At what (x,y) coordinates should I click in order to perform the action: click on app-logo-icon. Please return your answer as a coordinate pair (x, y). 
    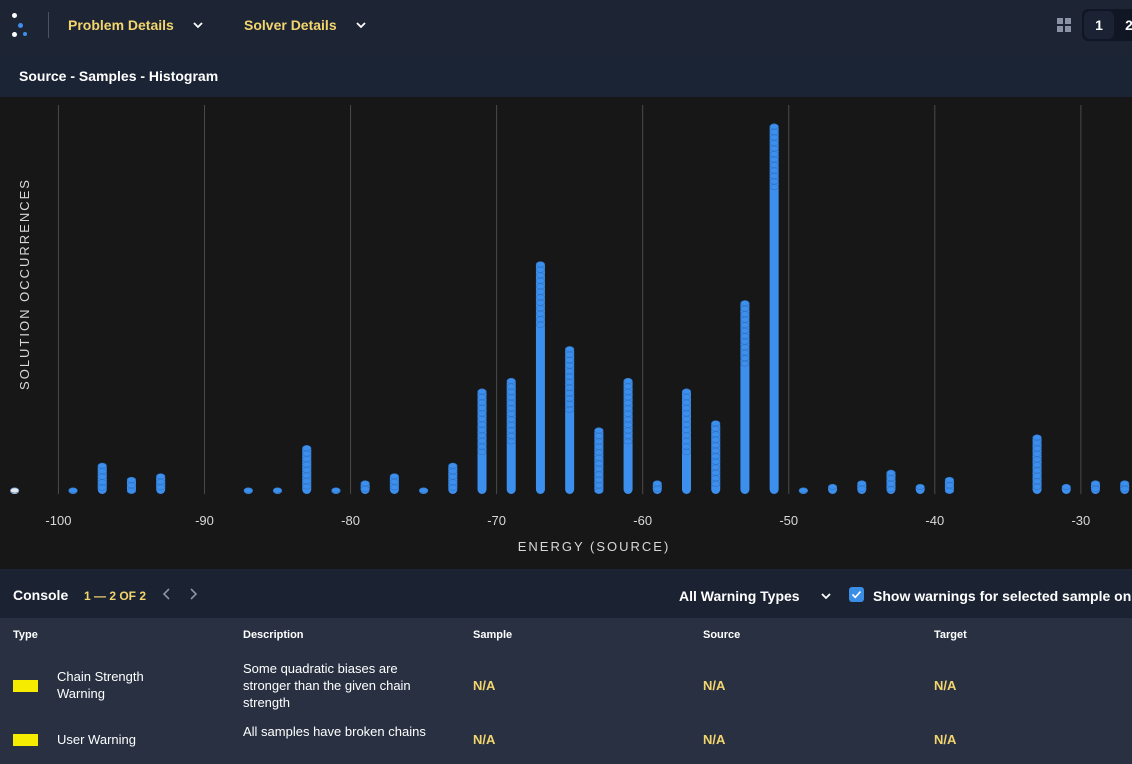
    Looking at the image, I should click on (21, 26).